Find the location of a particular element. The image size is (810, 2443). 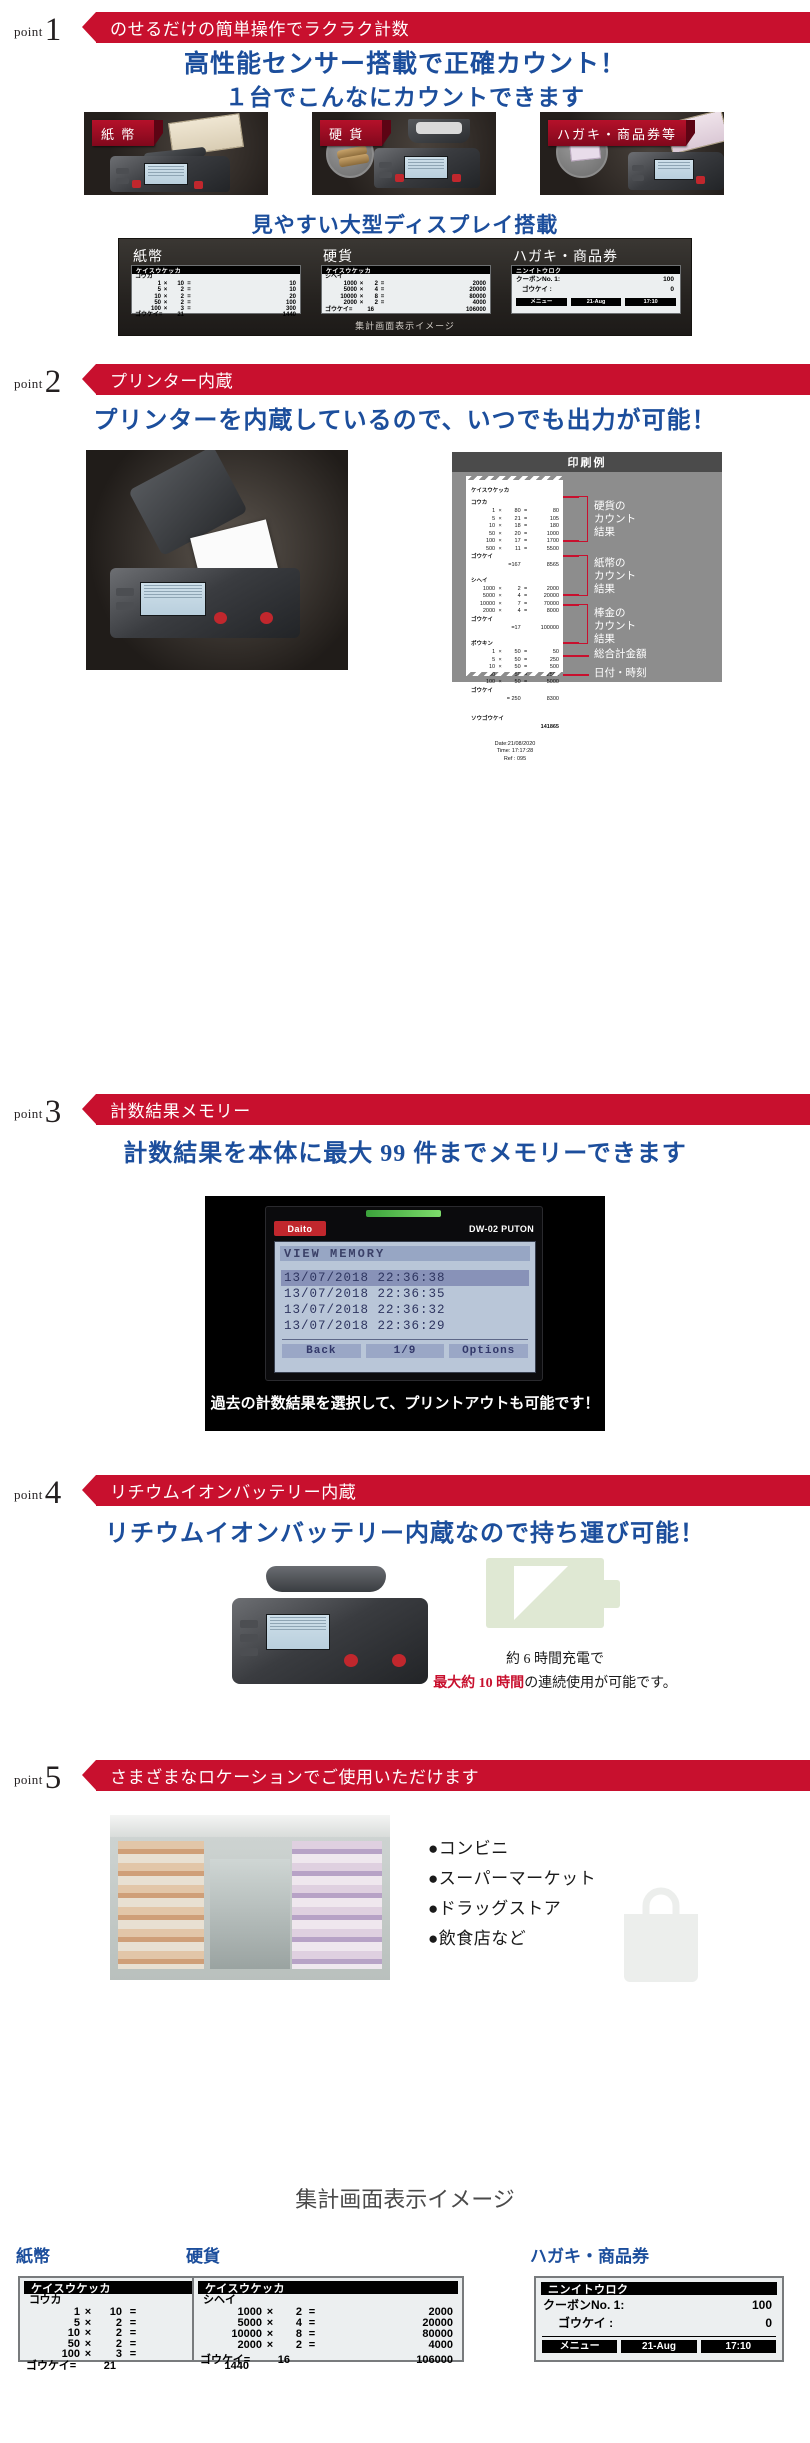

hopper is located at coordinates (326, 1579).